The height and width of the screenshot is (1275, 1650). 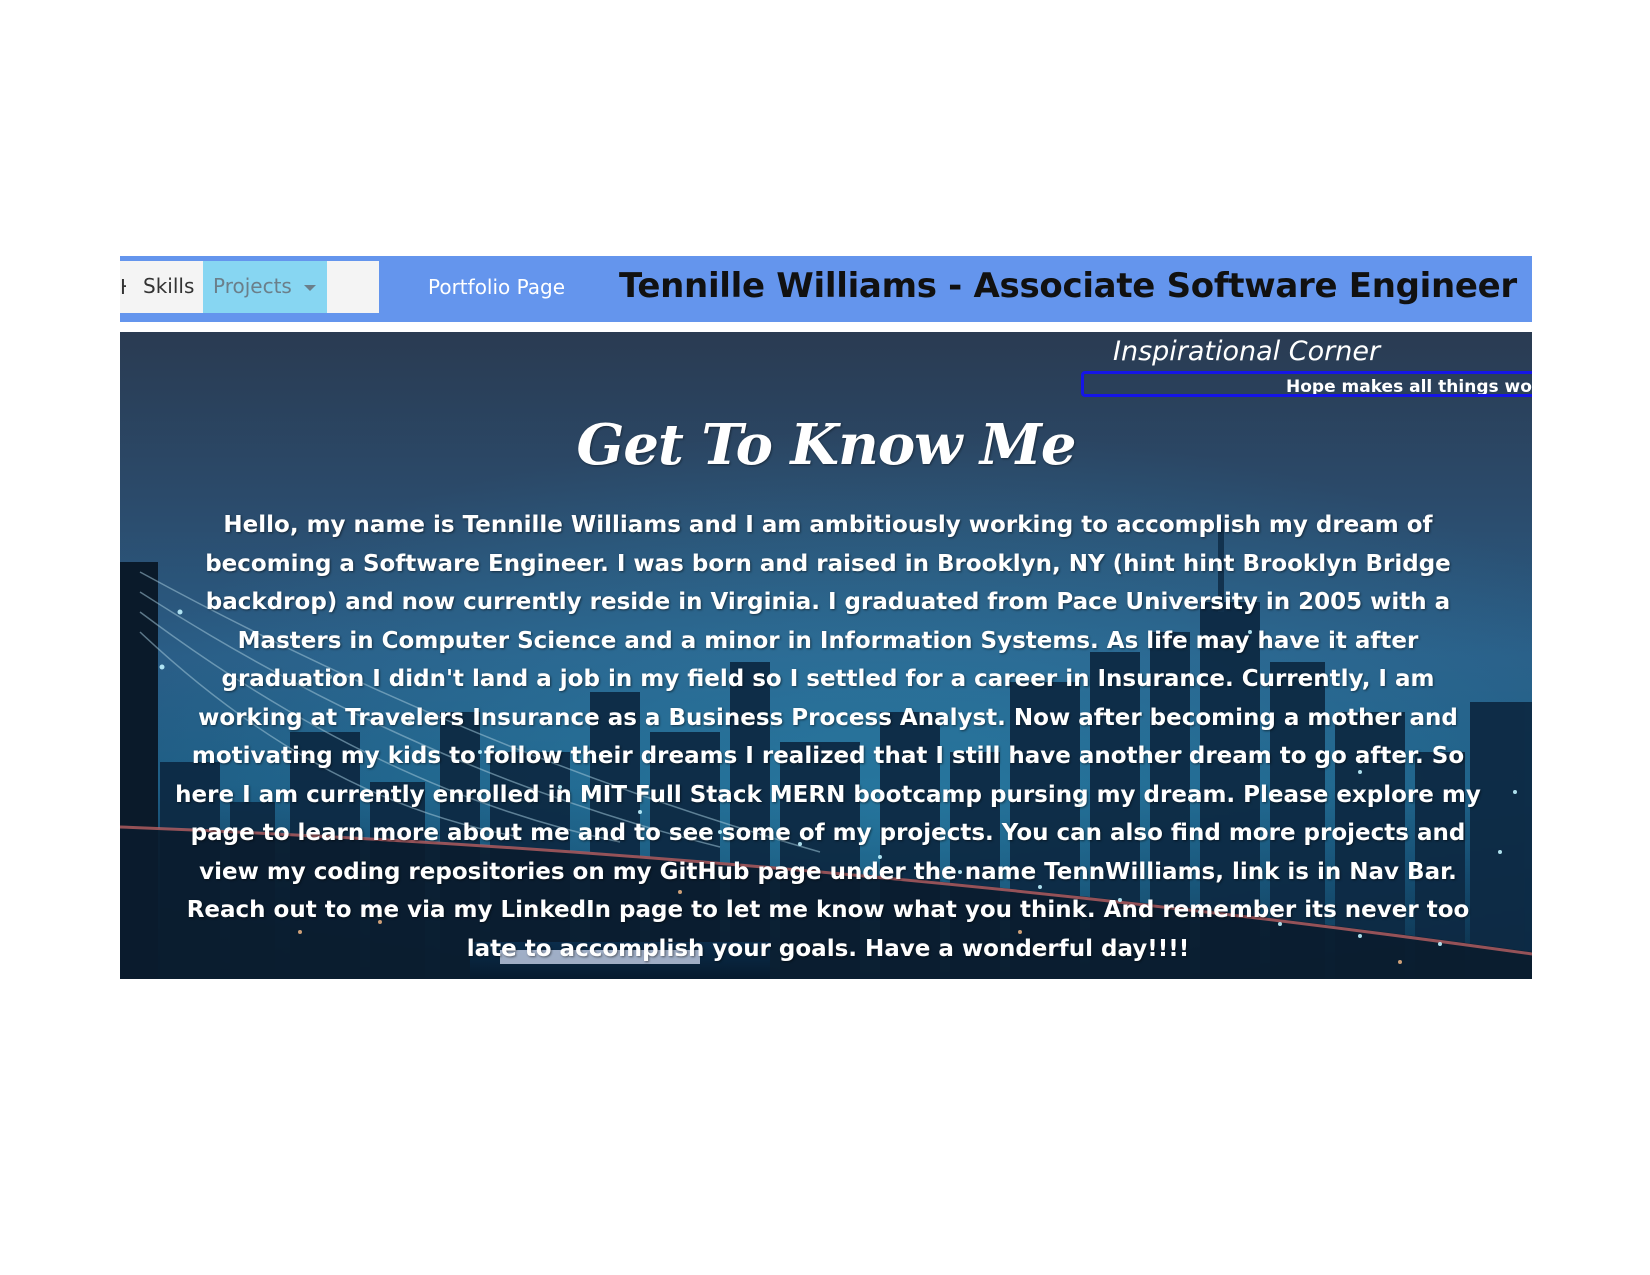 I want to click on nav-dropdown-projects: Projects, so click(x=265, y=287).